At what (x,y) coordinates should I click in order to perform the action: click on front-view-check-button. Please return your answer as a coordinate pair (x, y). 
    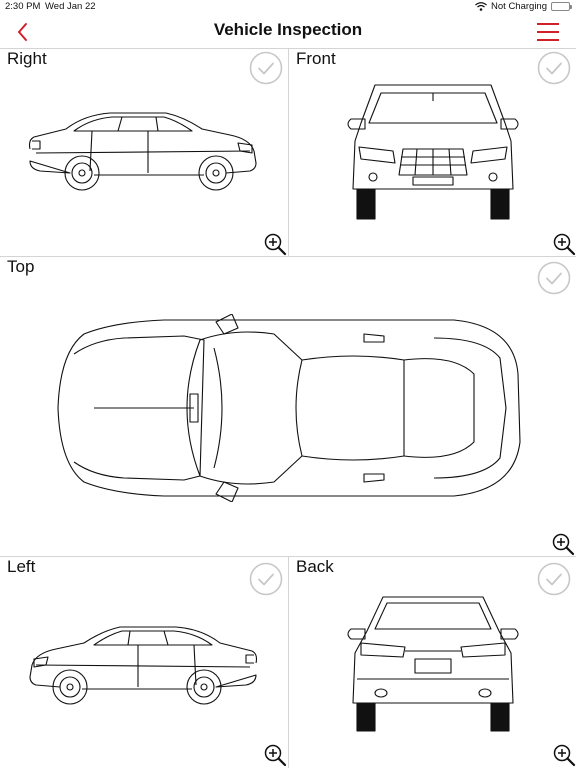
    Looking at the image, I should click on (554, 68).